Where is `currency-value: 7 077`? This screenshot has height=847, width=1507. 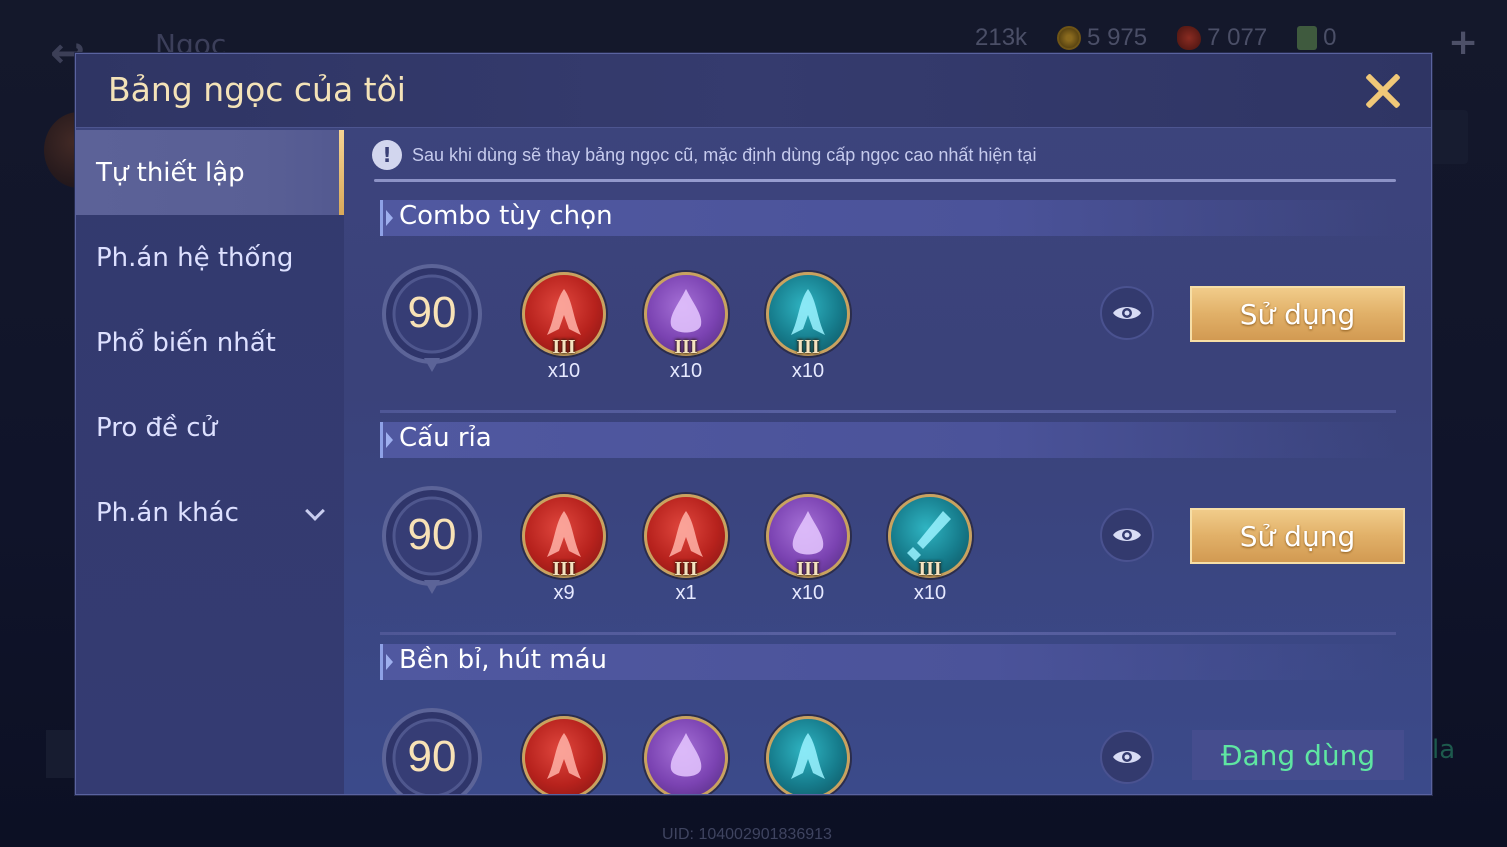
currency-value: 7 077 is located at coordinates (1237, 37).